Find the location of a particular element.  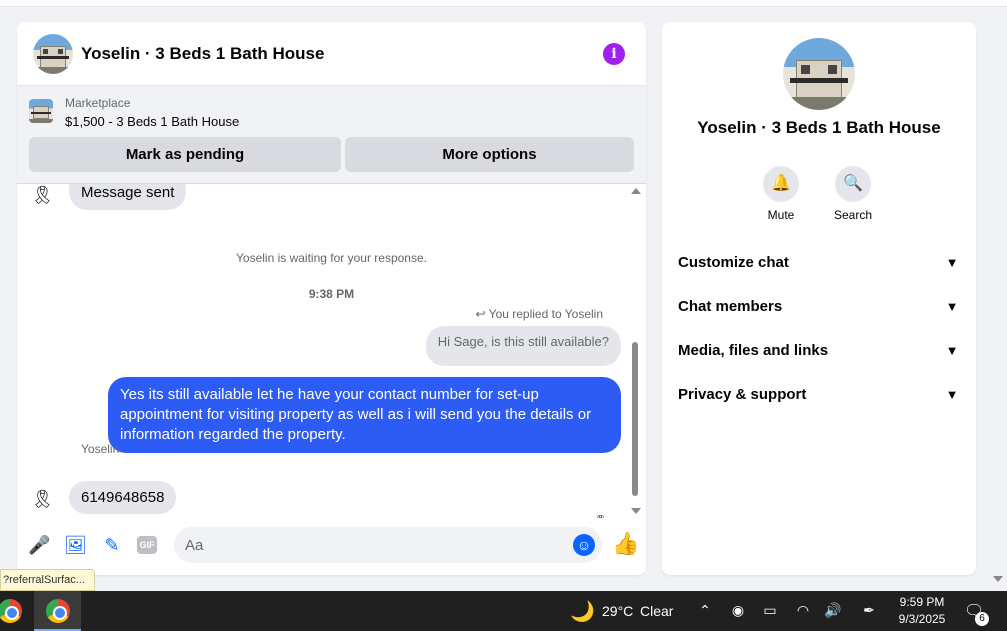

seen-avatar-icon: 🎗 is located at coordinates (600, 516).